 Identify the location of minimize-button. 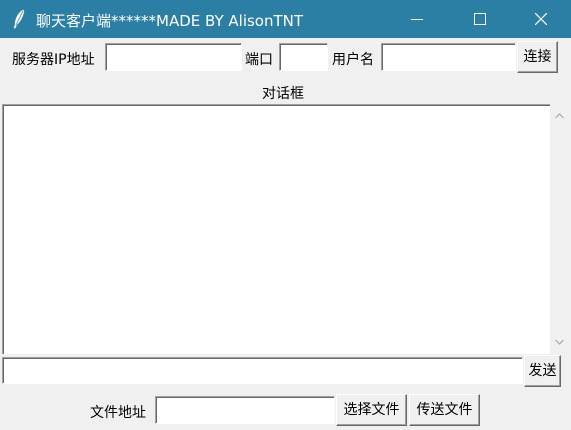
(417, 19).